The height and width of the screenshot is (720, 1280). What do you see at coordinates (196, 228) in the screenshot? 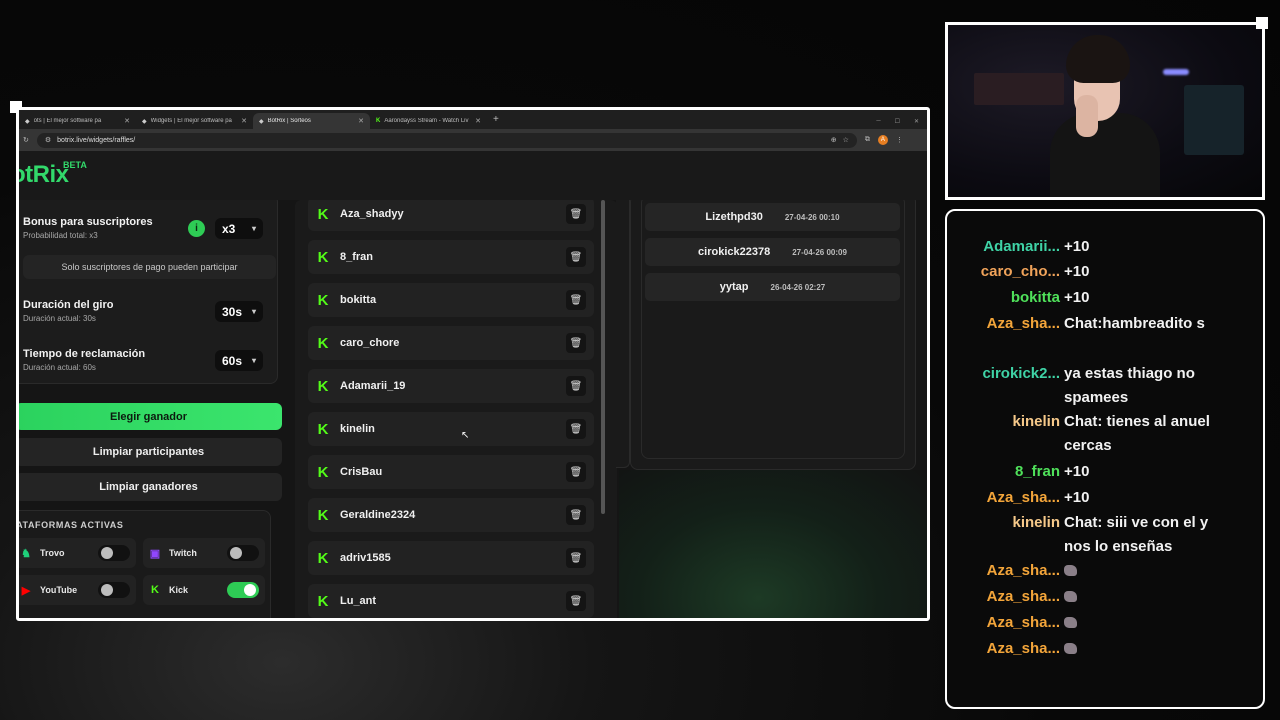
I see `info-icon: i` at bounding box center [196, 228].